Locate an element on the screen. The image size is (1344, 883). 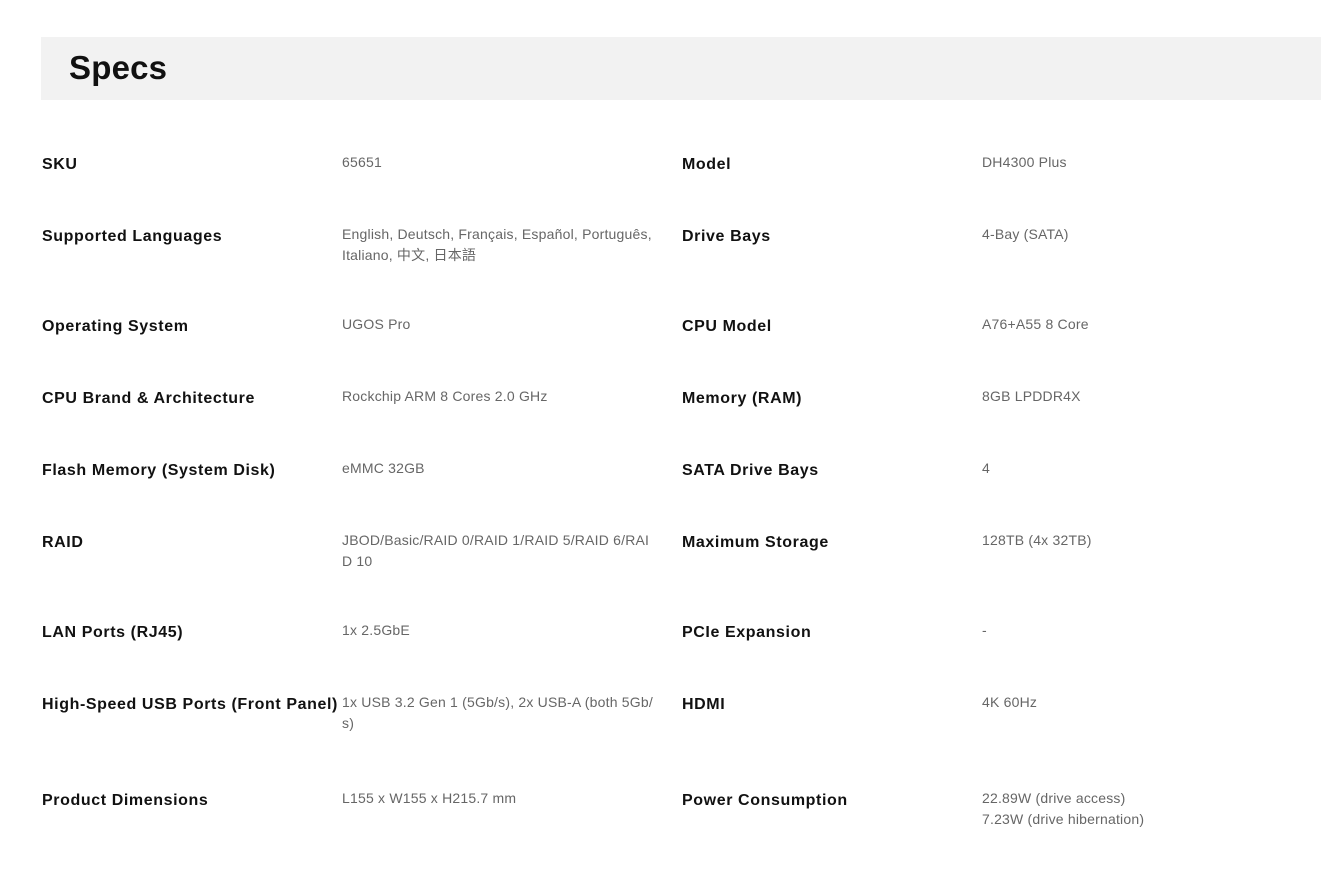
spec-value: 8GB LPDDR4X is located at coordinates (1031, 396).